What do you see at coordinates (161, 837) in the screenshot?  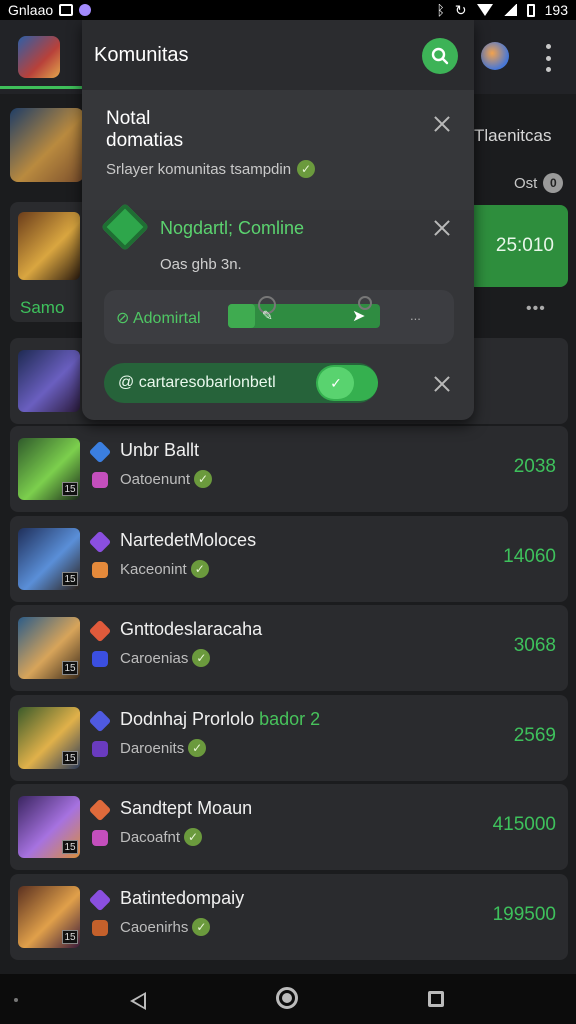 I see `member-subtitle: Dacoafnt ✓` at bounding box center [161, 837].